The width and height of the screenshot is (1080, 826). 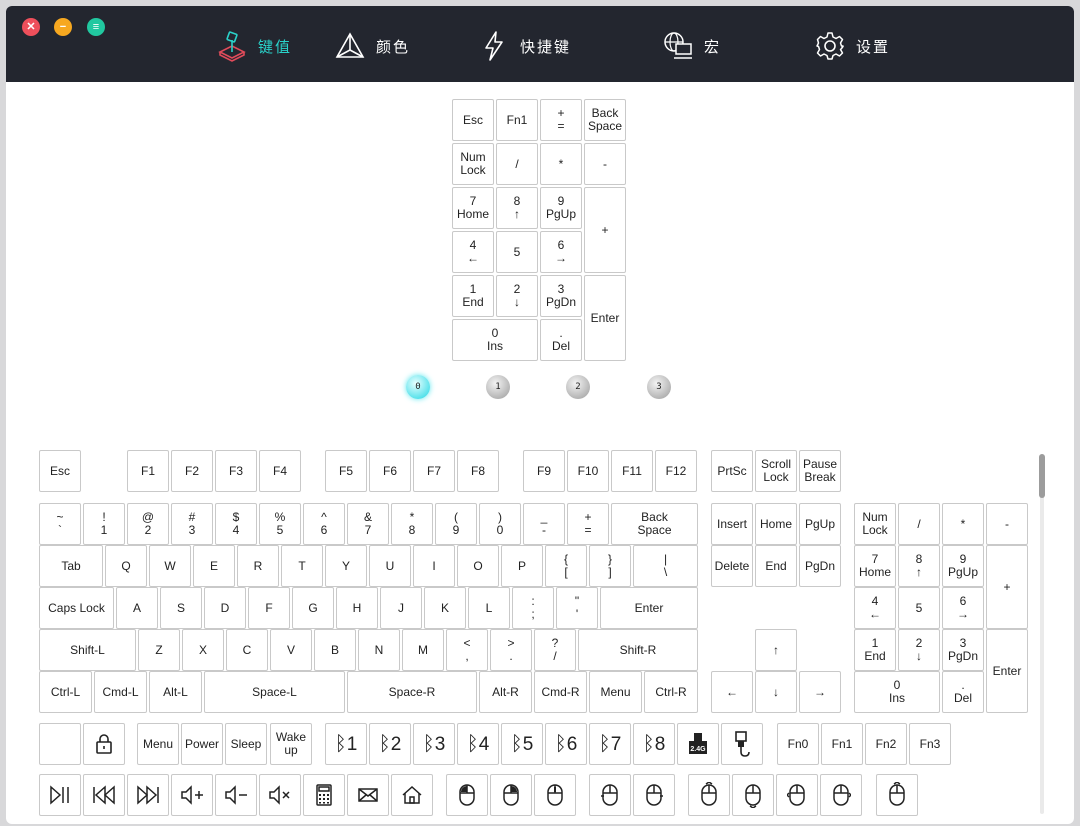 I want to click on key-menu: Menu, so click(x=615, y=692).